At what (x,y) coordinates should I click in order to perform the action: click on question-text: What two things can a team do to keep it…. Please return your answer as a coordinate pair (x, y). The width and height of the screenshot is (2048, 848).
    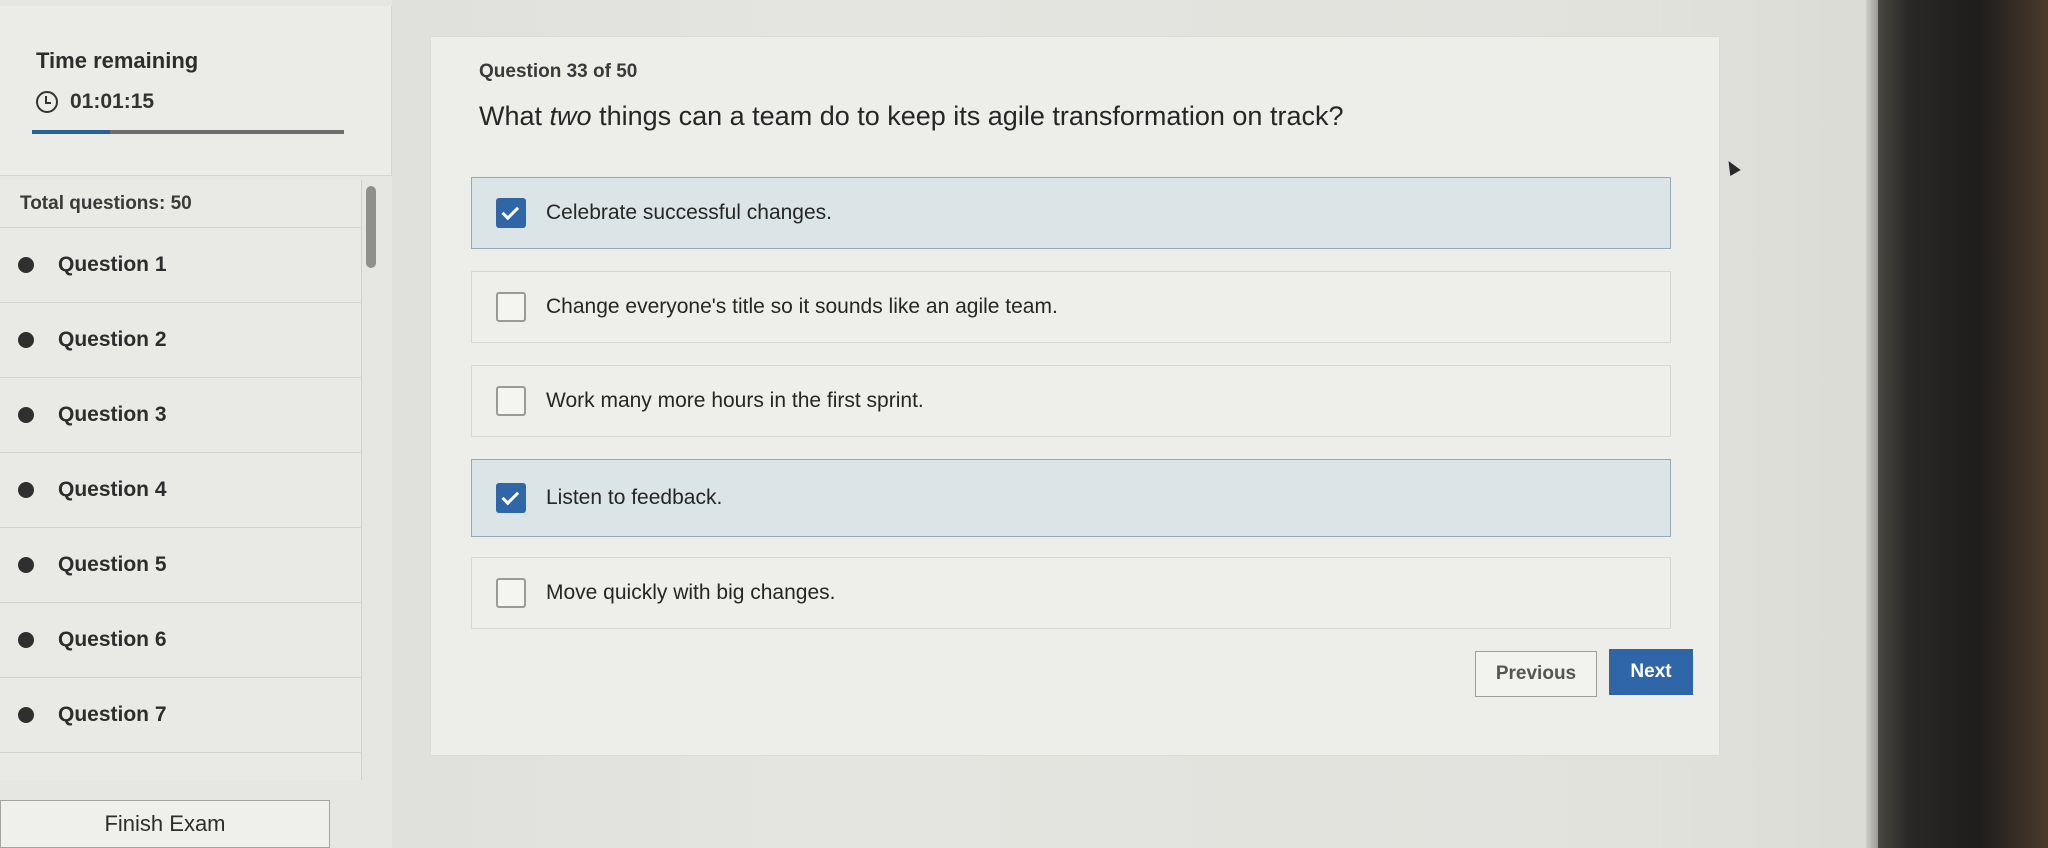
    Looking at the image, I should click on (911, 116).